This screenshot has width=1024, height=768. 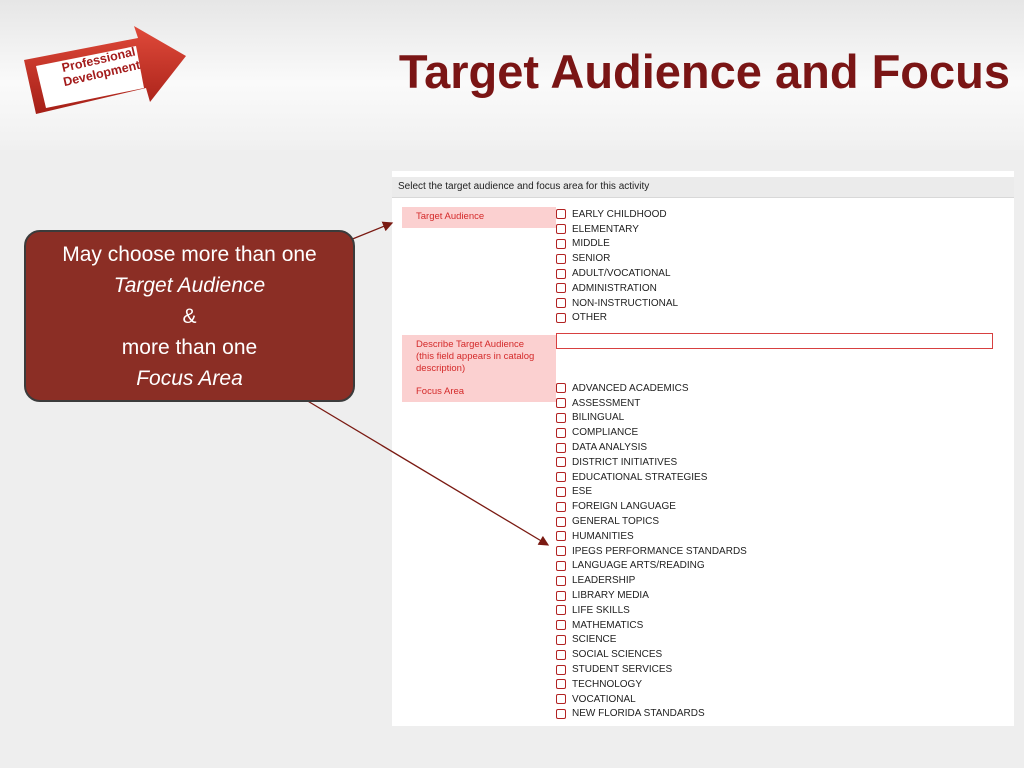 What do you see at coordinates (189, 347) in the screenshot?
I see `callout-line-4: more than one` at bounding box center [189, 347].